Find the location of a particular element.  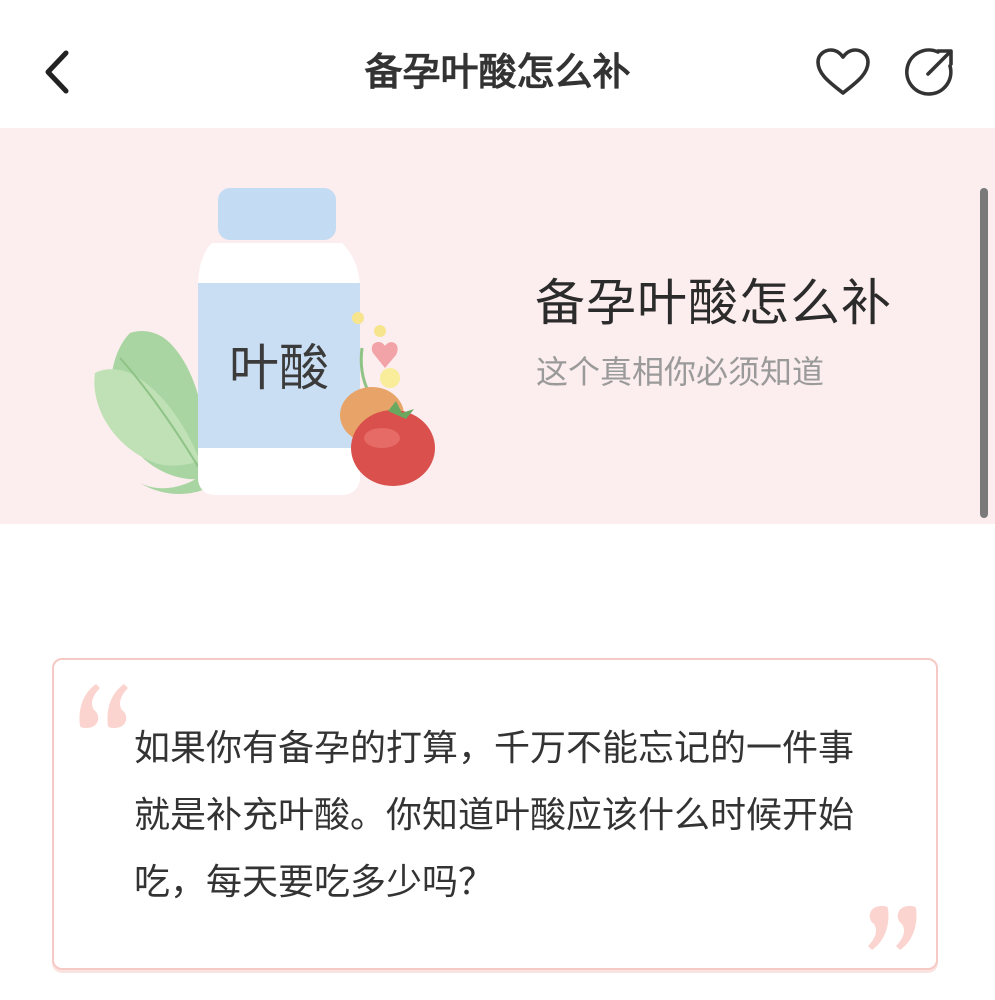

open-quote-icon is located at coordinates (103, 706).